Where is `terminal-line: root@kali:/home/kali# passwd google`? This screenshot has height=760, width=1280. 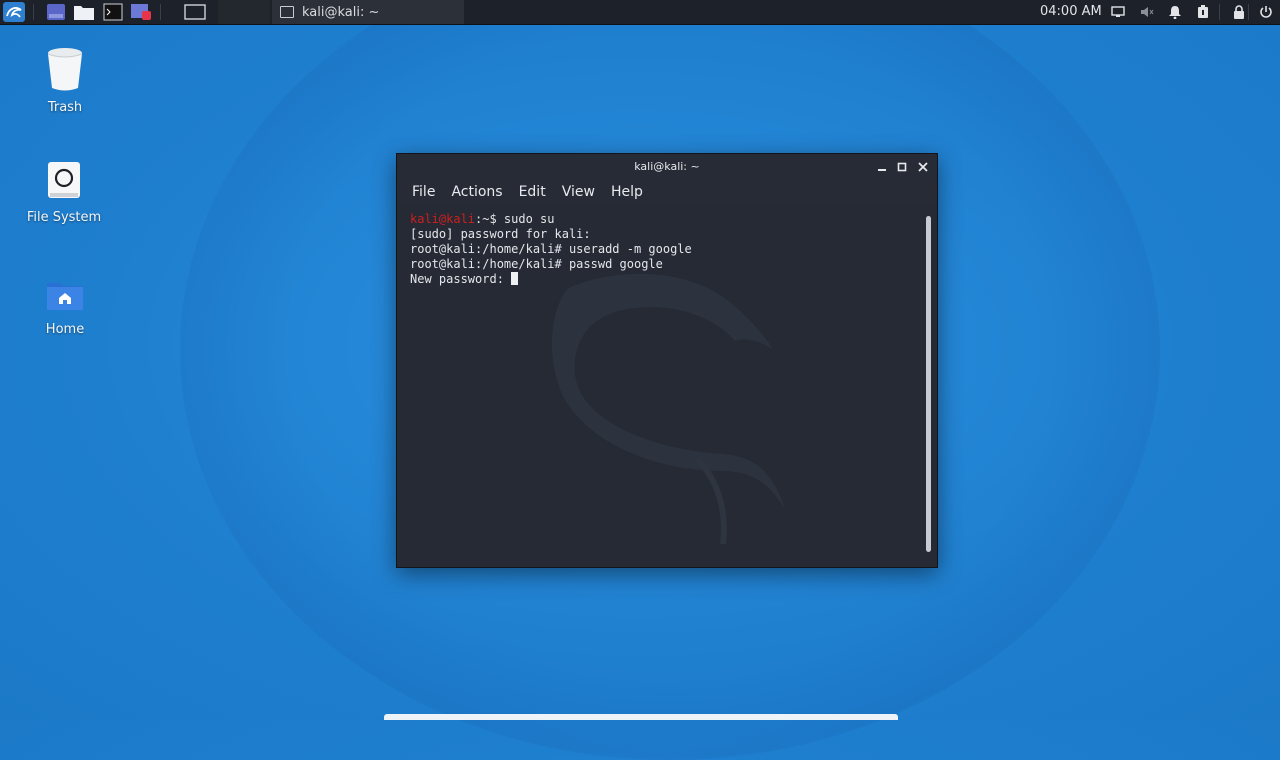
terminal-line: root@kali:/home/kali# passwd google is located at coordinates (536, 264).